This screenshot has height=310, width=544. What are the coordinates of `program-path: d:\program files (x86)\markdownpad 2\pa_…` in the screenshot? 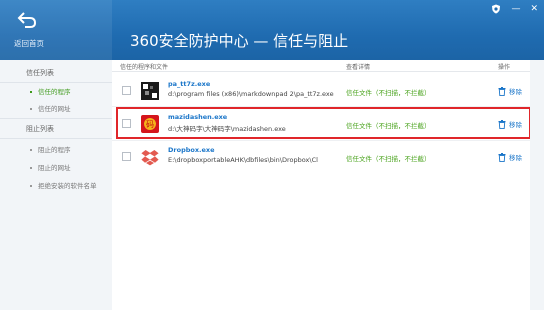 It's located at (251, 94).